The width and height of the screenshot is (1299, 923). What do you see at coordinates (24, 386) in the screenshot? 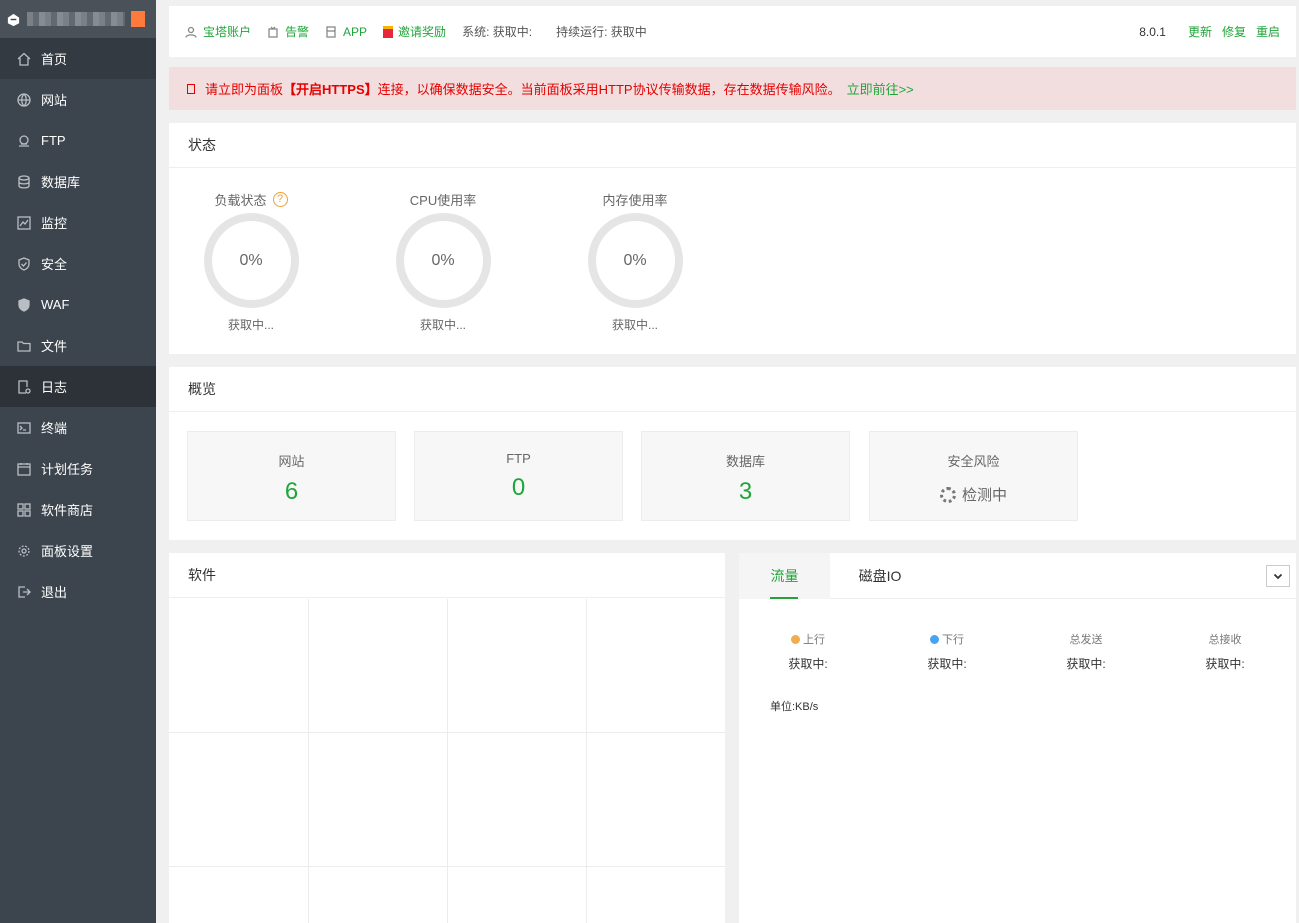
I see `log-icon` at bounding box center [24, 386].